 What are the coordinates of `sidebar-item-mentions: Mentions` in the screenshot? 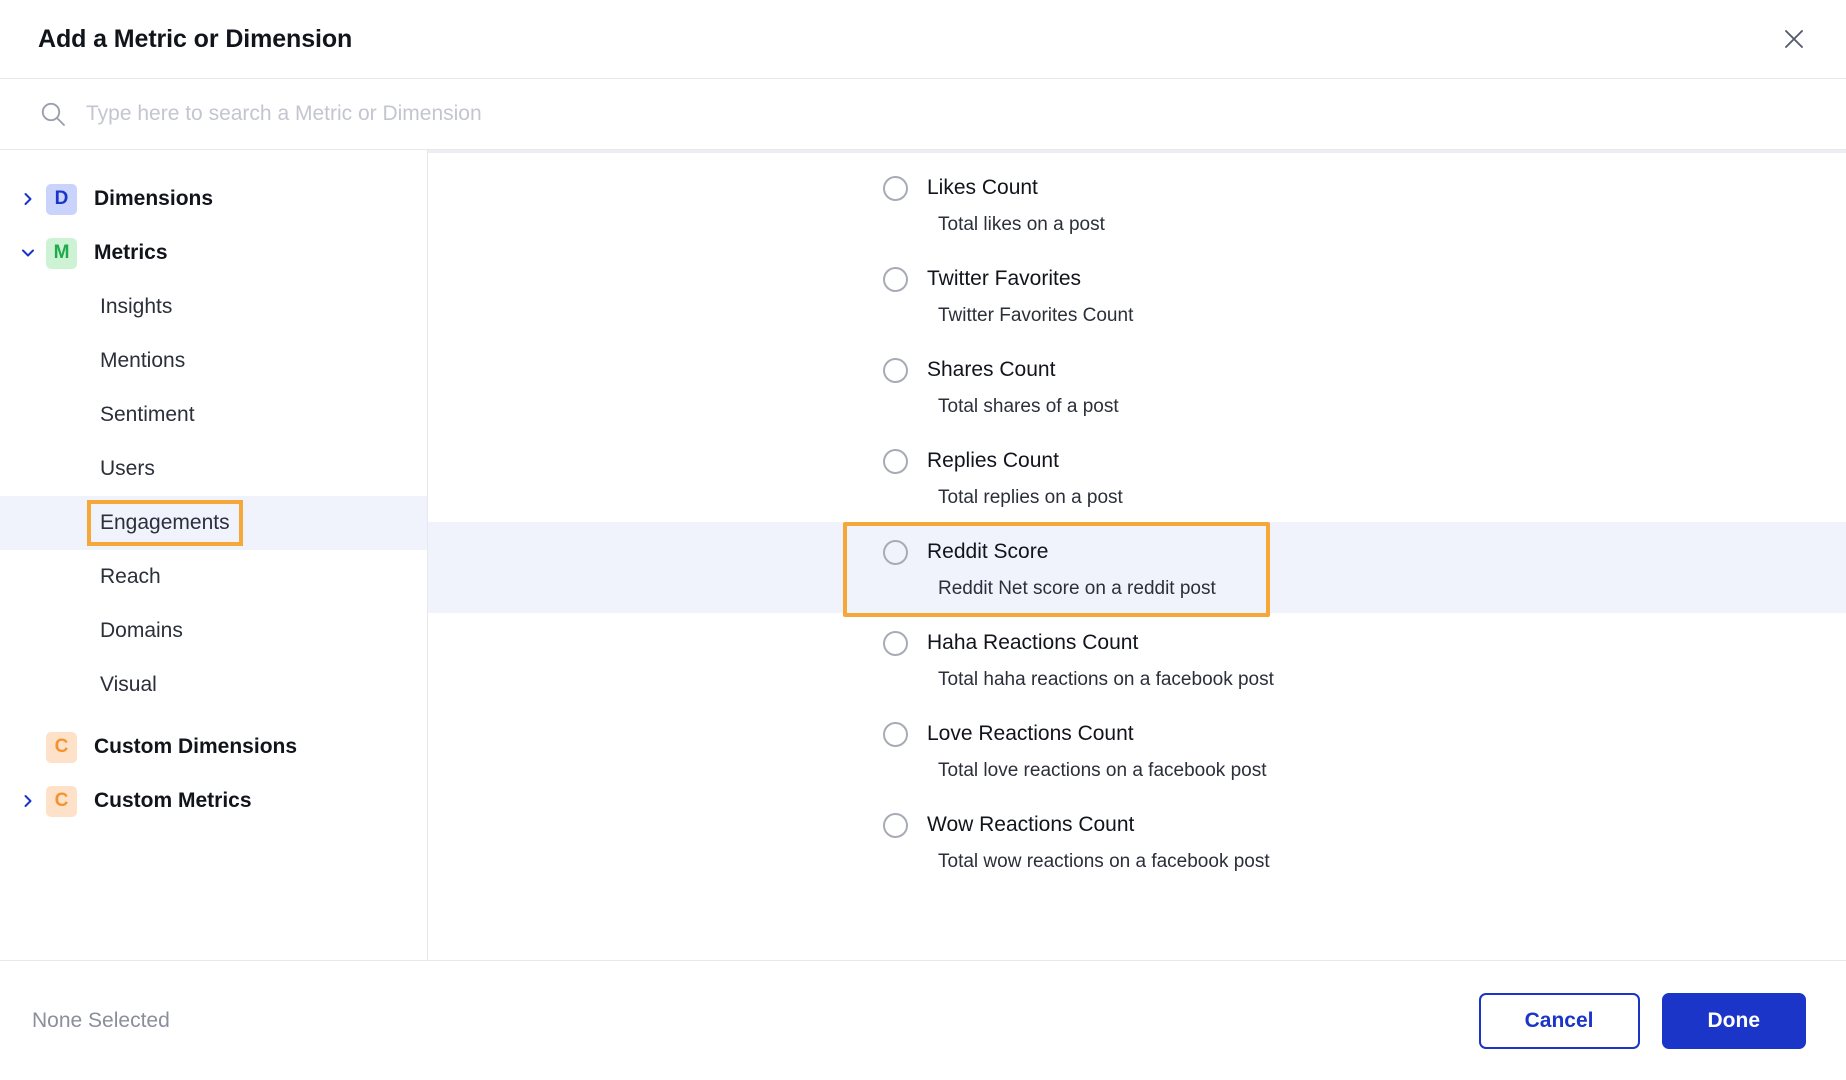 It's located at (213, 361).